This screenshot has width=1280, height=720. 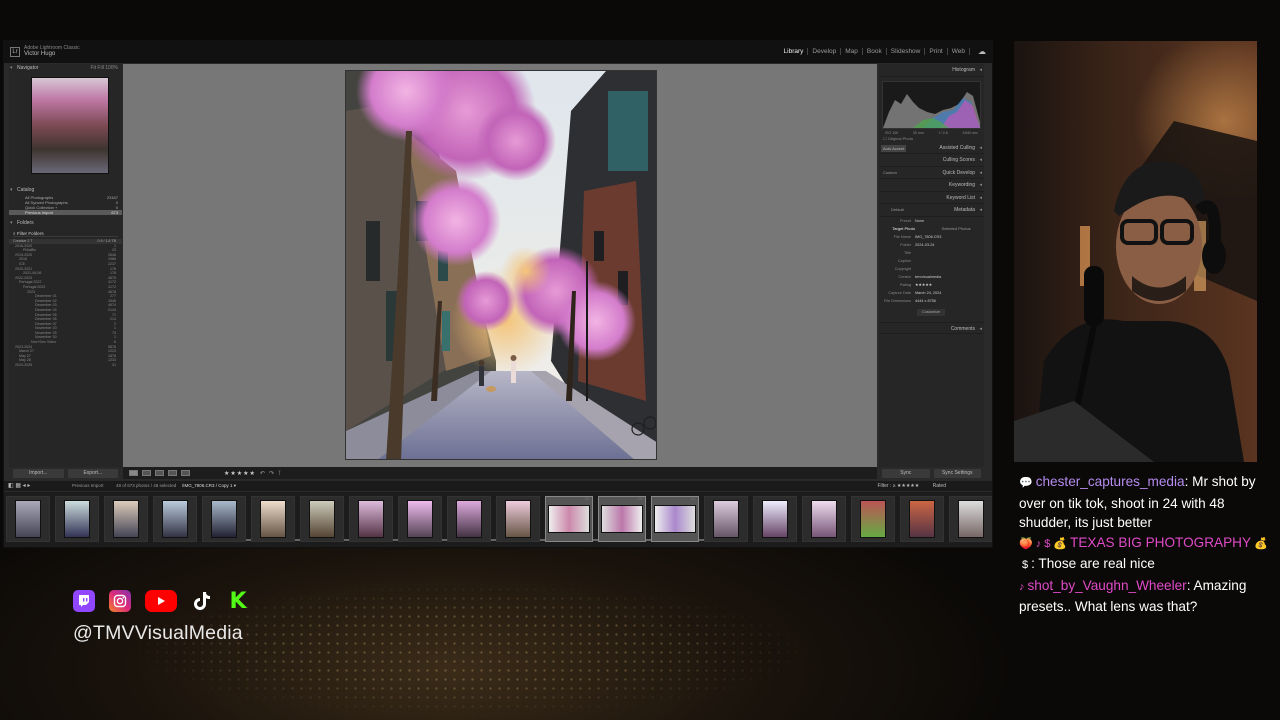 I want to click on module-tab-web: Web, so click(x=959, y=51).